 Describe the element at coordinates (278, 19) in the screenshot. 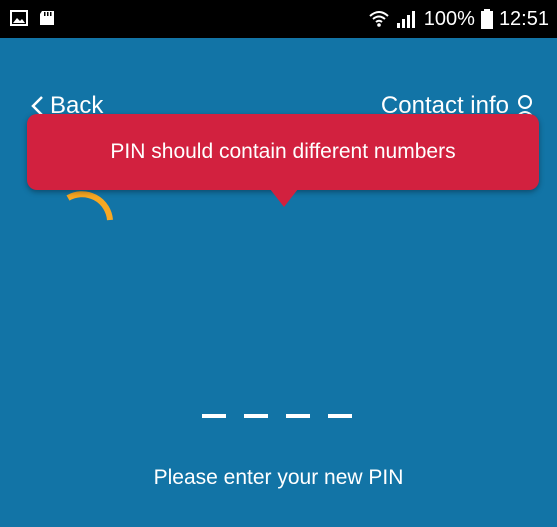

I see `status-bar: 100% 12:51` at that location.